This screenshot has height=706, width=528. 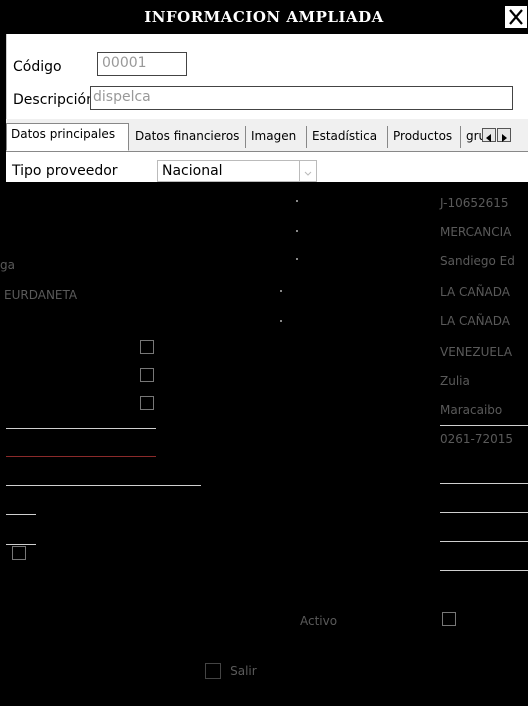 I want to click on codigo-label: Código, so click(x=37, y=67).